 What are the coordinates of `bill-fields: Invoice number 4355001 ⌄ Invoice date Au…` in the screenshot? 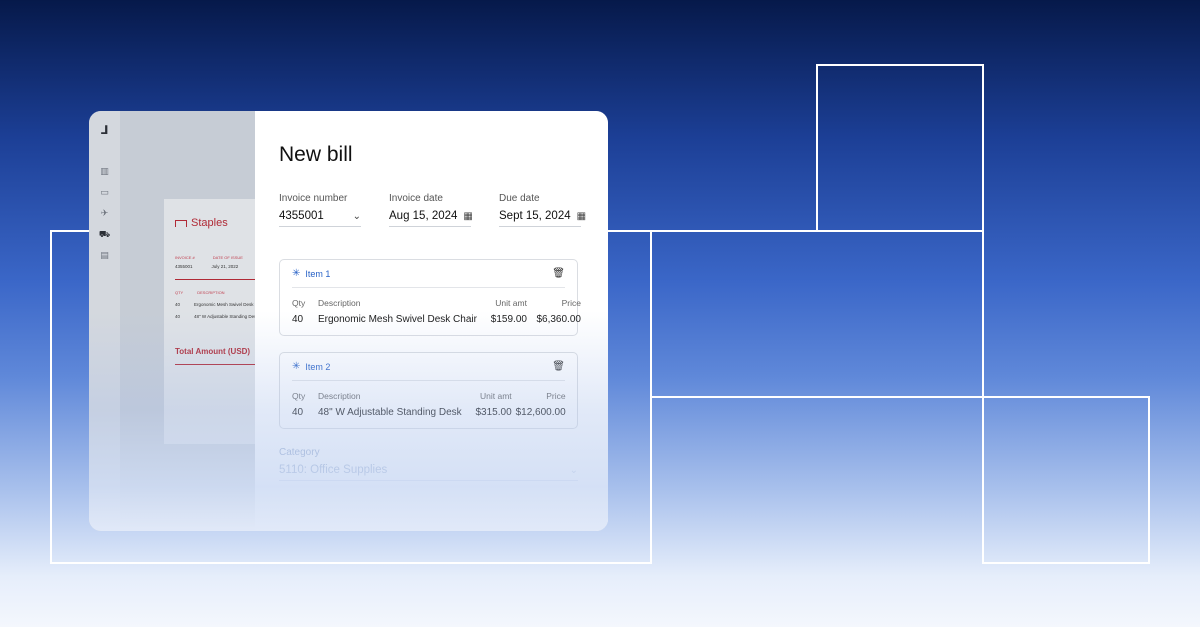 It's located at (432, 210).